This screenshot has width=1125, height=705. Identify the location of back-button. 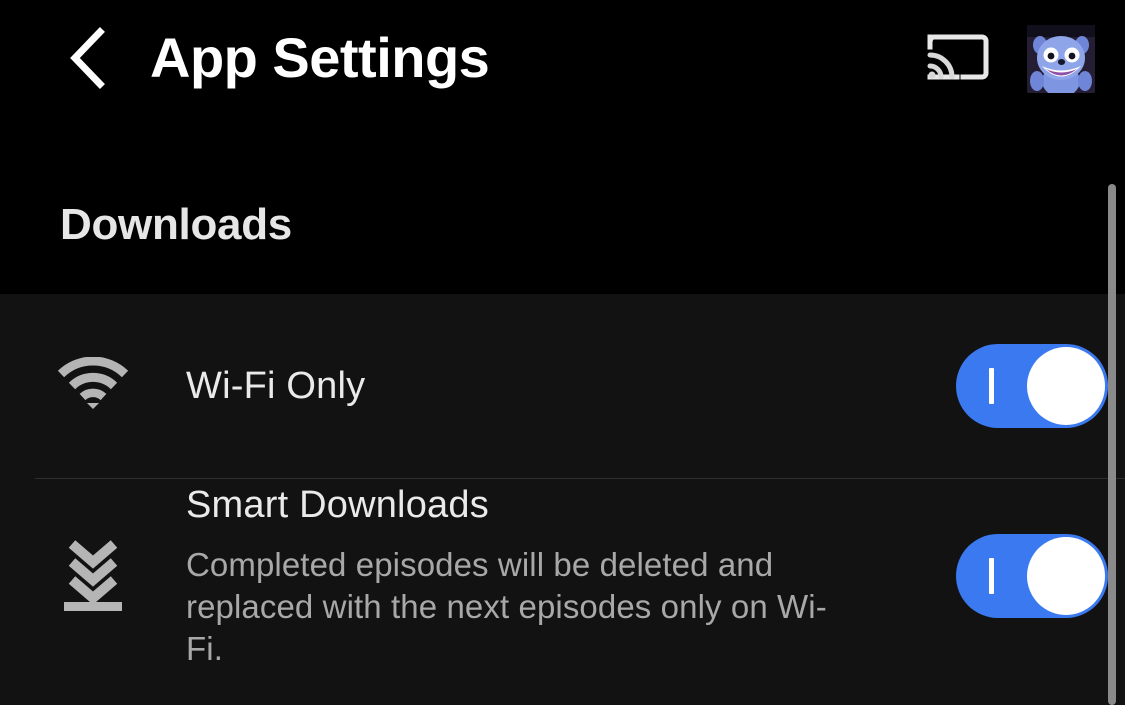
(88, 58).